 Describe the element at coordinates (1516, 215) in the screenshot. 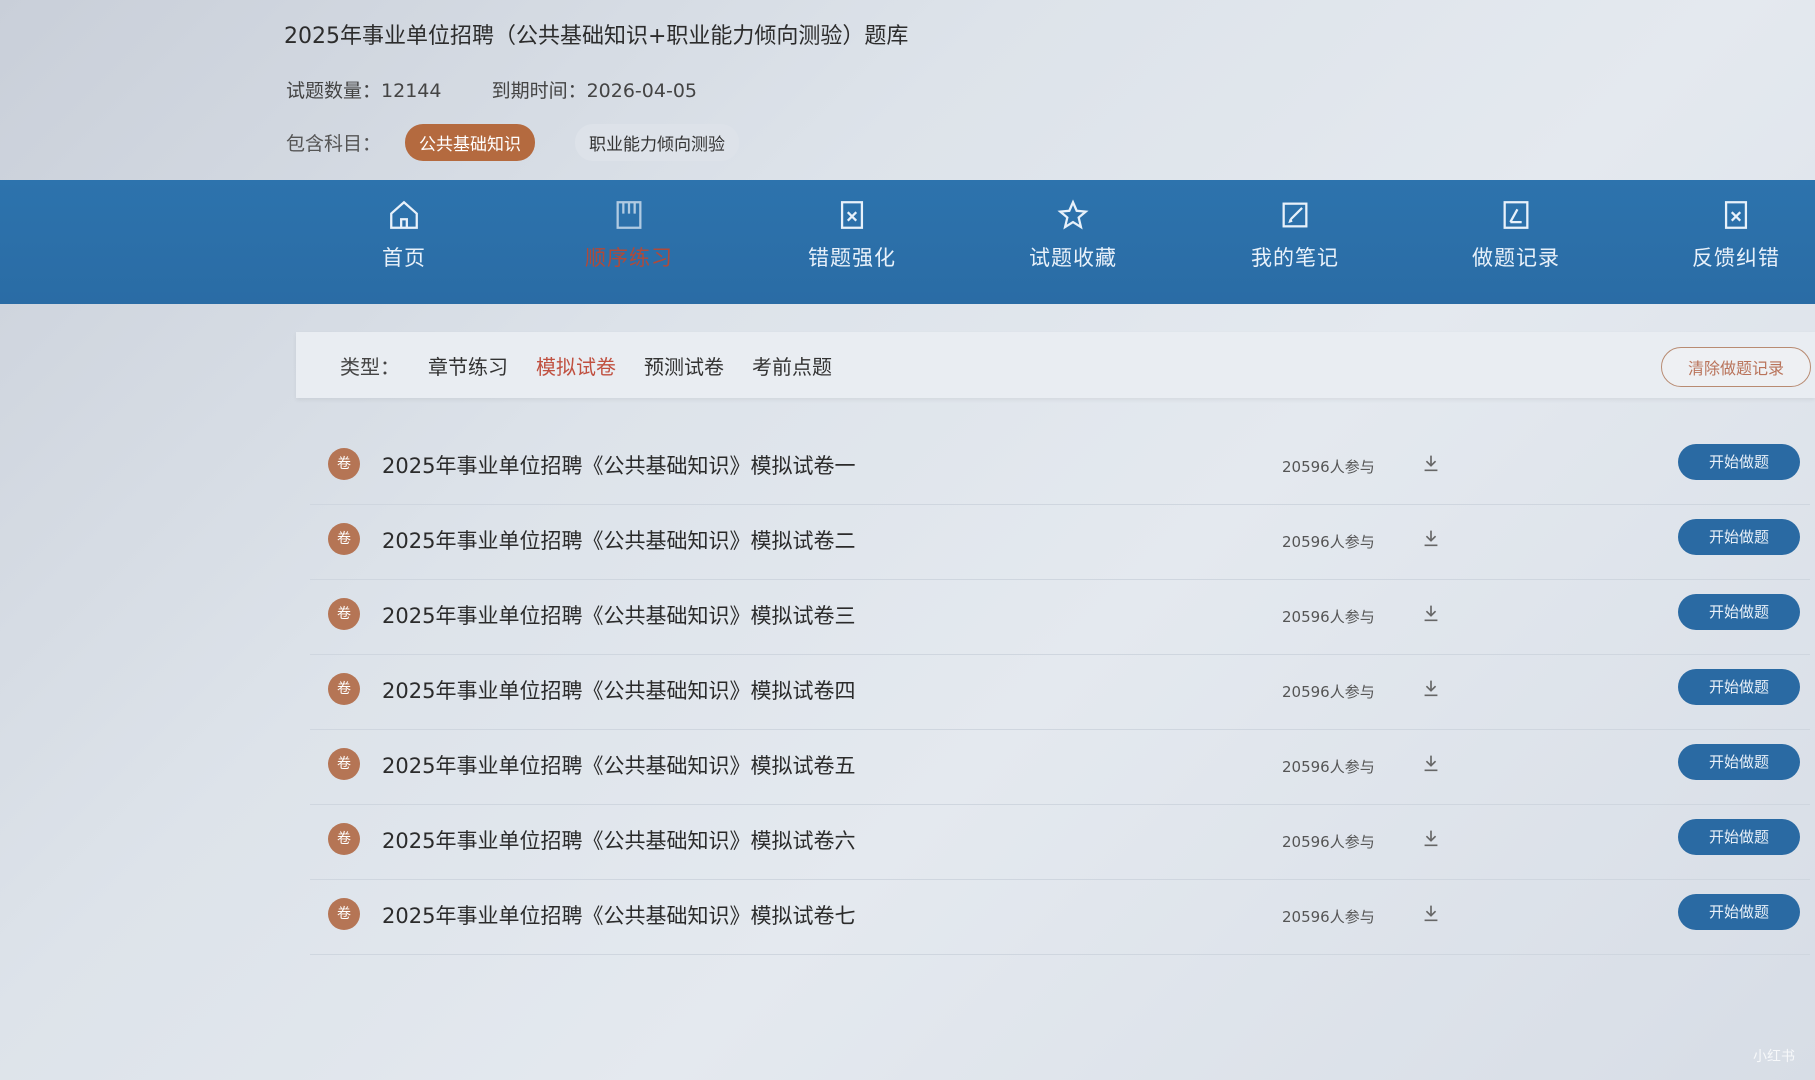

I see `record-icon` at that location.